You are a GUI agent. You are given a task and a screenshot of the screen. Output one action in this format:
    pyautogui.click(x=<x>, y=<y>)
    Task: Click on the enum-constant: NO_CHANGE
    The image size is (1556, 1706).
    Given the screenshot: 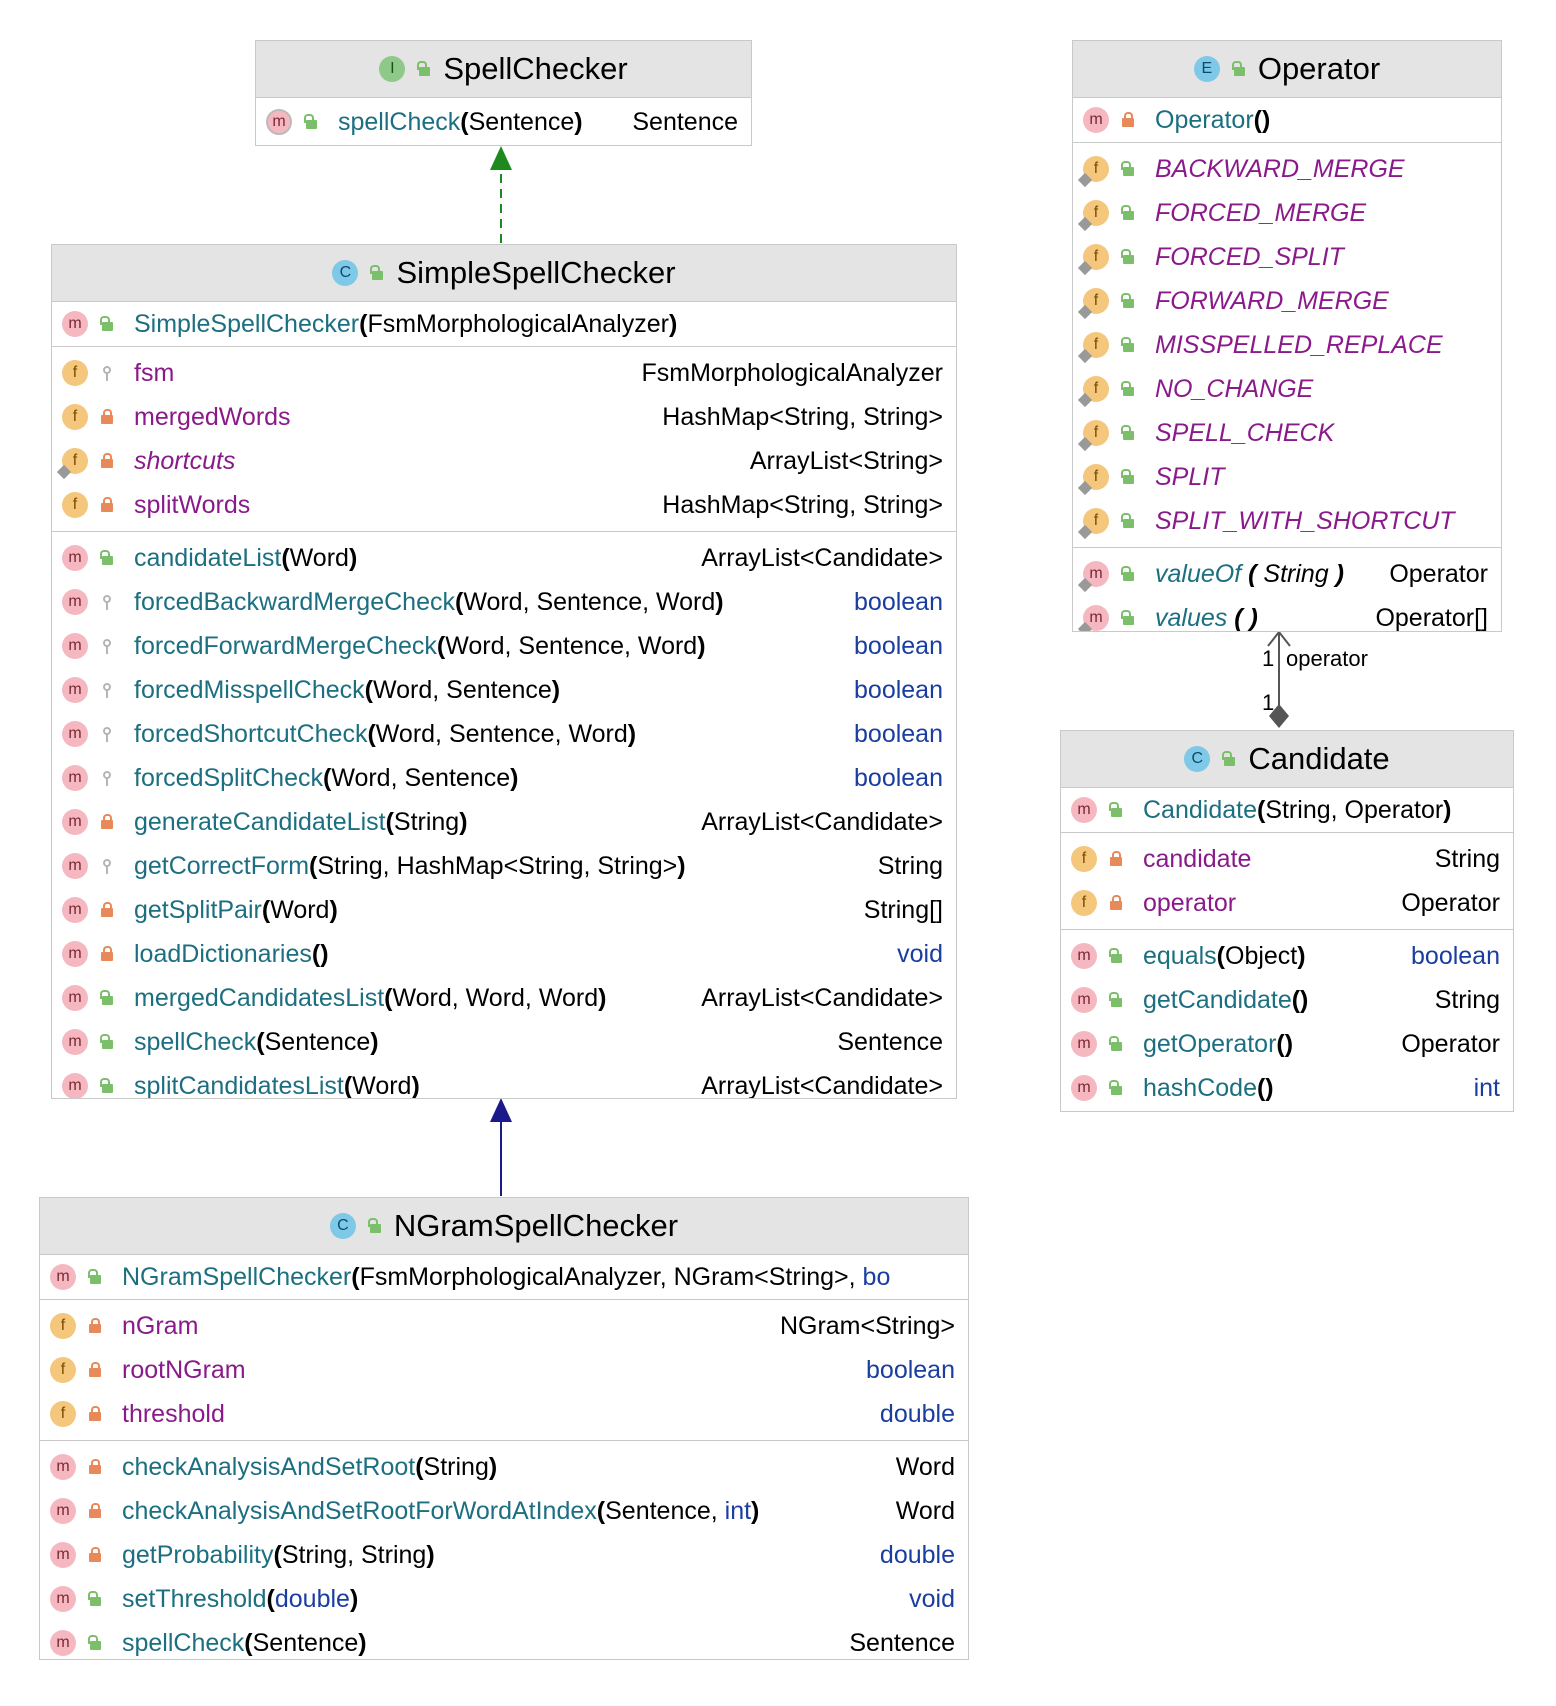 What is the action you would take?
    pyautogui.click(x=1234, y=388)
    